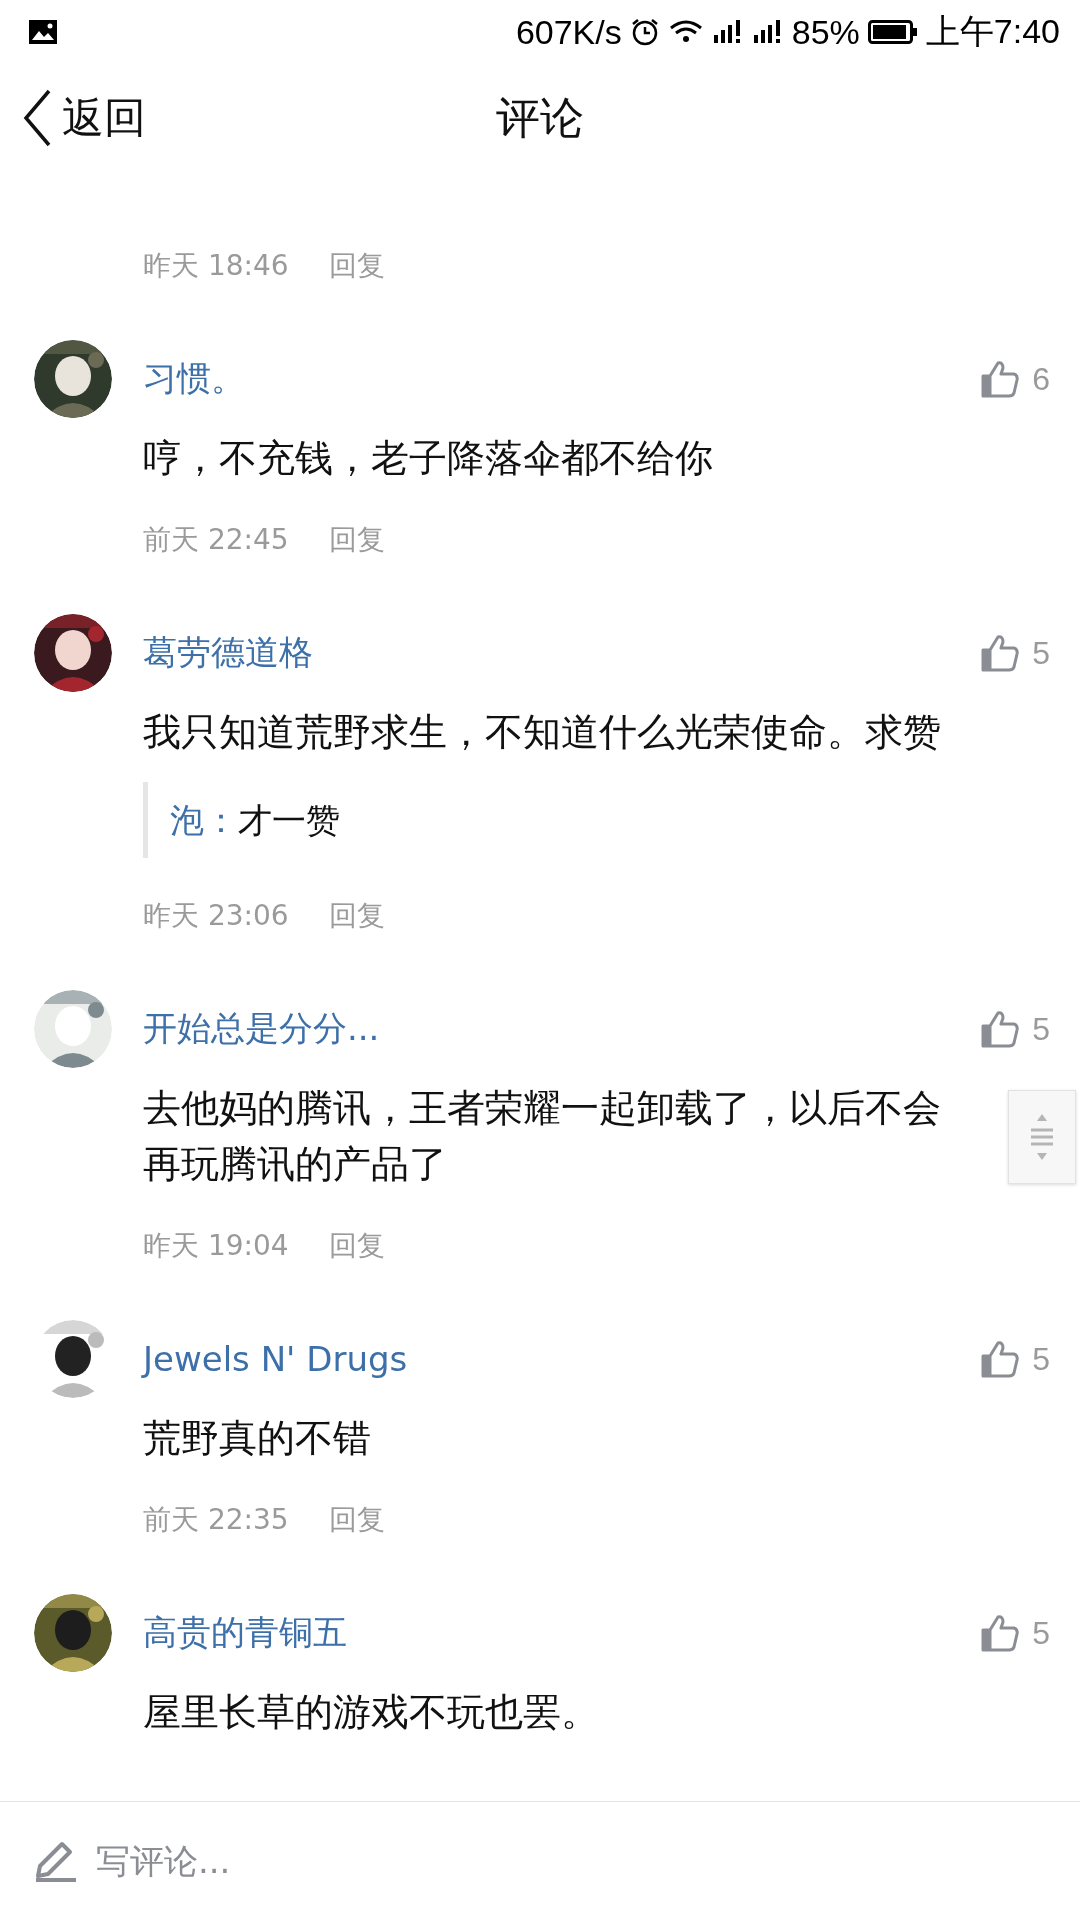  Describe the element at coordinates (73, 118) in the screenshot. I see `back-button: 返回` at that location.